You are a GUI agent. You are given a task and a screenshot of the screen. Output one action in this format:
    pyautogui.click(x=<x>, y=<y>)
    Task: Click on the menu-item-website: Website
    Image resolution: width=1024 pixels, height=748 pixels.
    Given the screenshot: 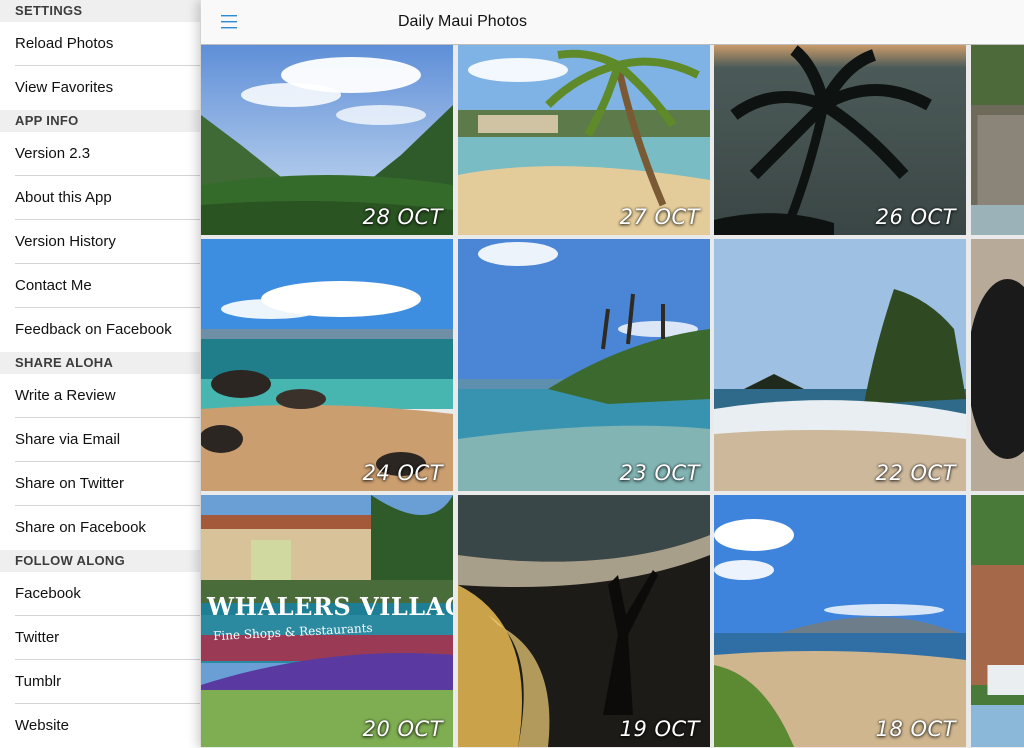 What is the action you would take?
    pyautogui.click(x=100, y=726)
    